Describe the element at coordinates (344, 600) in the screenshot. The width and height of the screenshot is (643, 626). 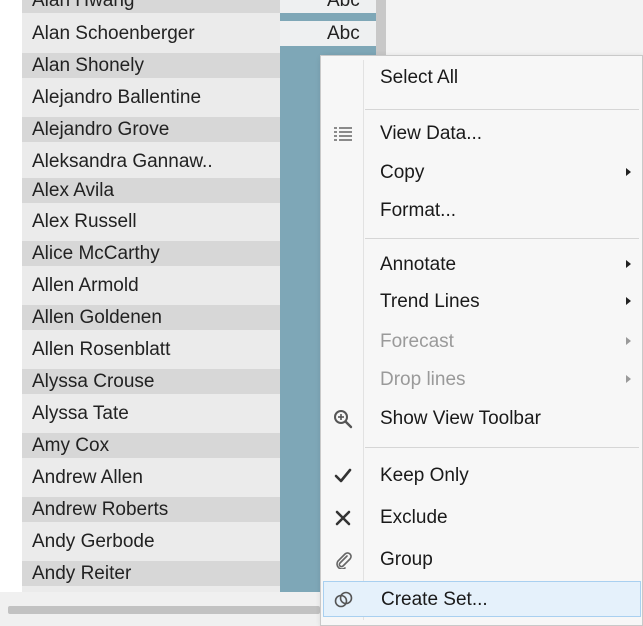
I see `venn-icon` at that location.